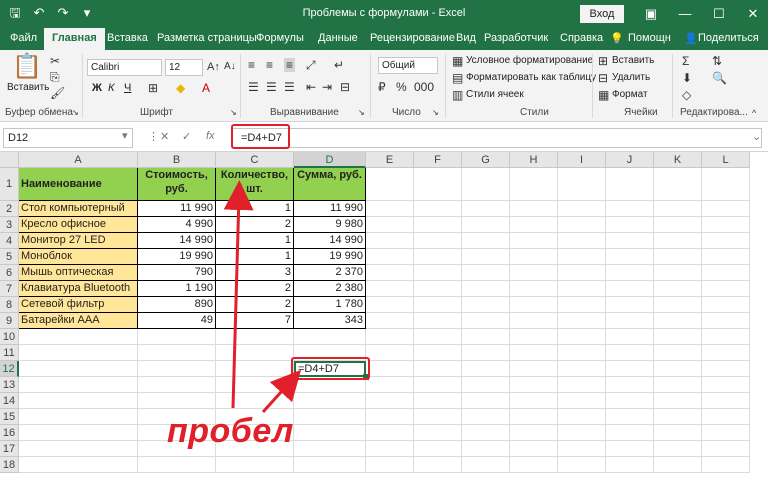 The image size is (768, 483). I want to click on insert-function-icon: fx, so click(210, 136).